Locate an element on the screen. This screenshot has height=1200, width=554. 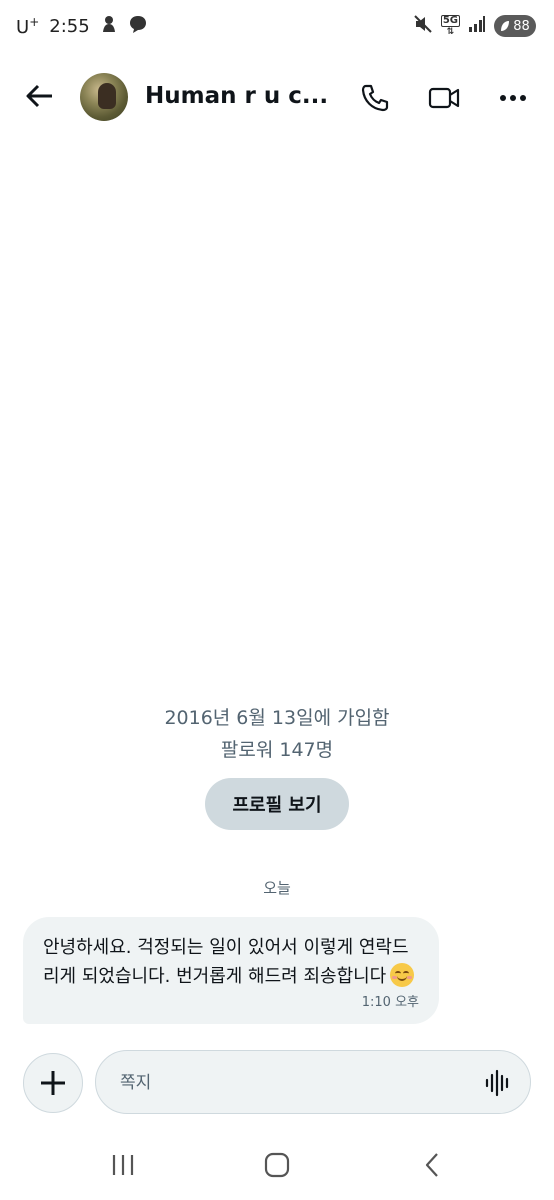
message-timestamp: 1:10 오후 is located at coordinates (390, 1002).